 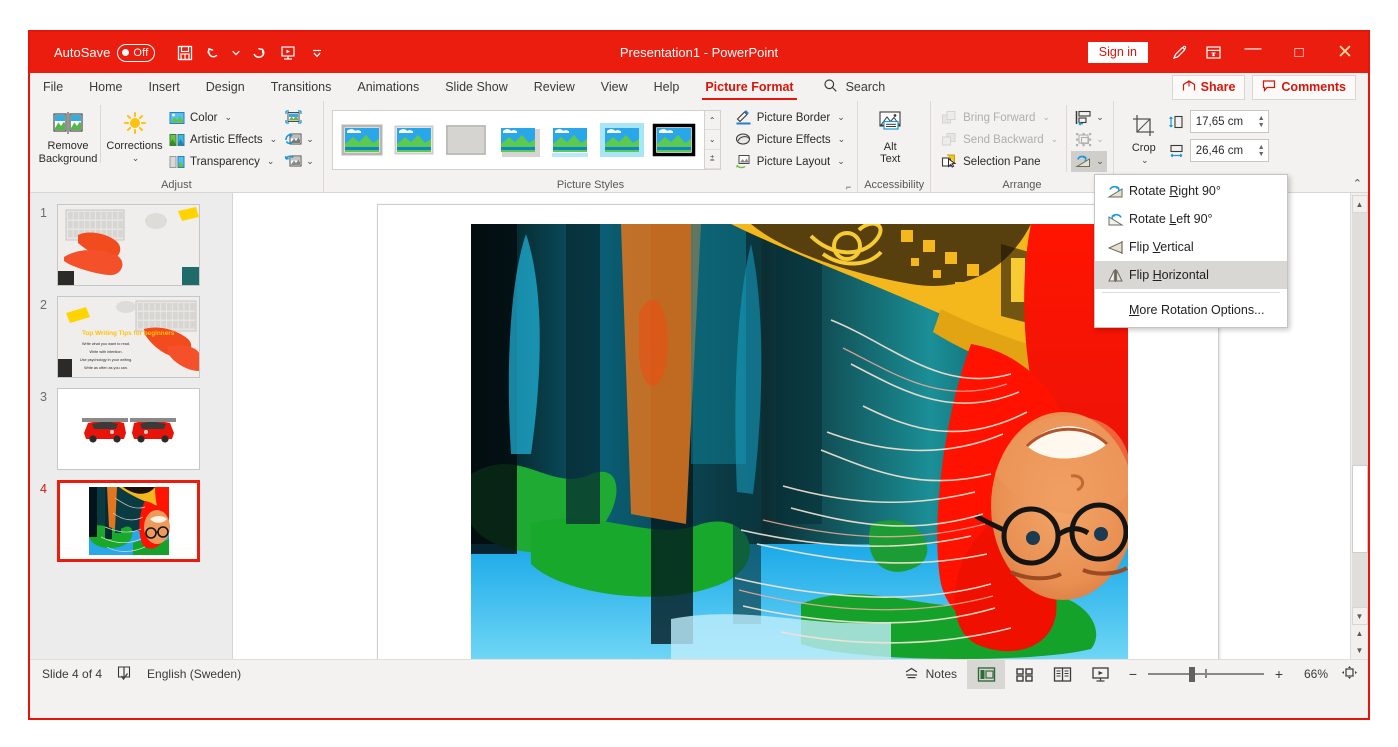 What do you see at coordinates (1345, 52) in the screenshot?
I see `close-button: ✕` at bounding box center [1345, 52].